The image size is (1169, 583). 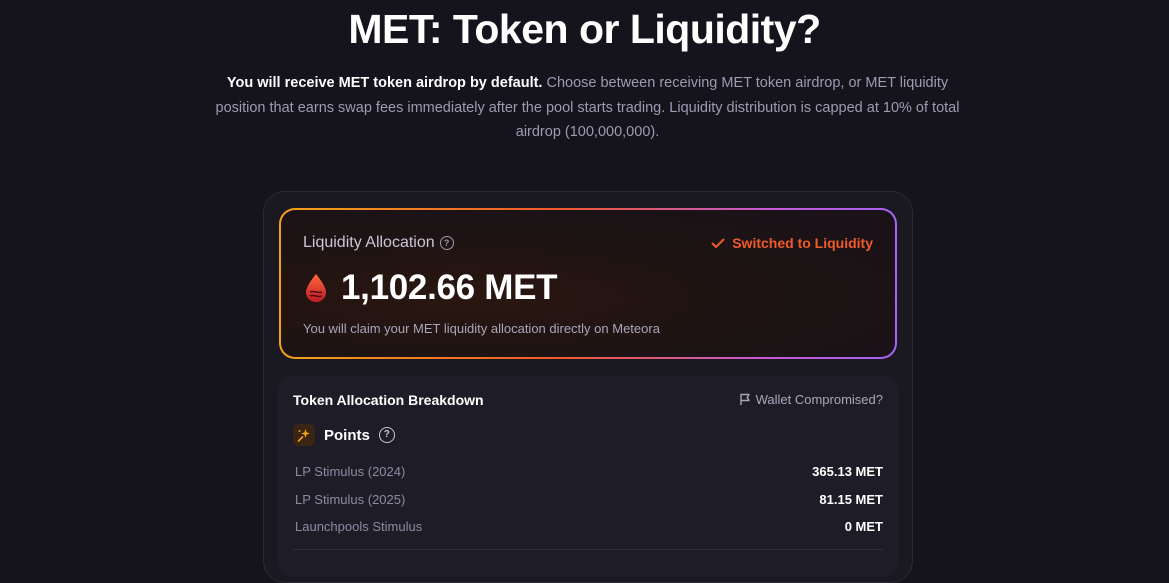 I want to click on allocation-amount-row: 1,102.66 MET, so click(x=430, y=288).